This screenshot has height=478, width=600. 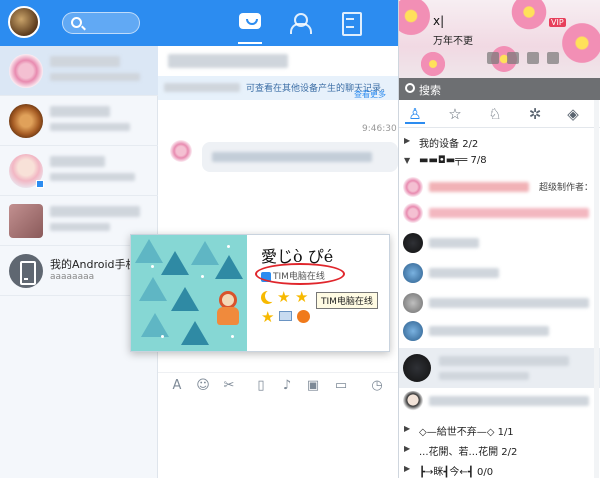 I want to click on nav-messages-tab, so click(x=250, y=27).